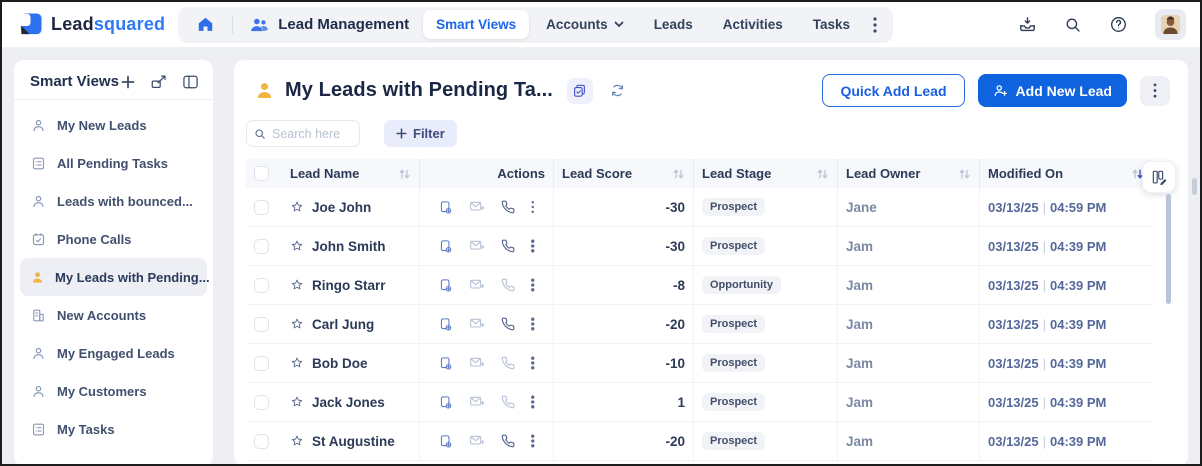  I want to click on tab-leads: Leads, so click(673, 24).